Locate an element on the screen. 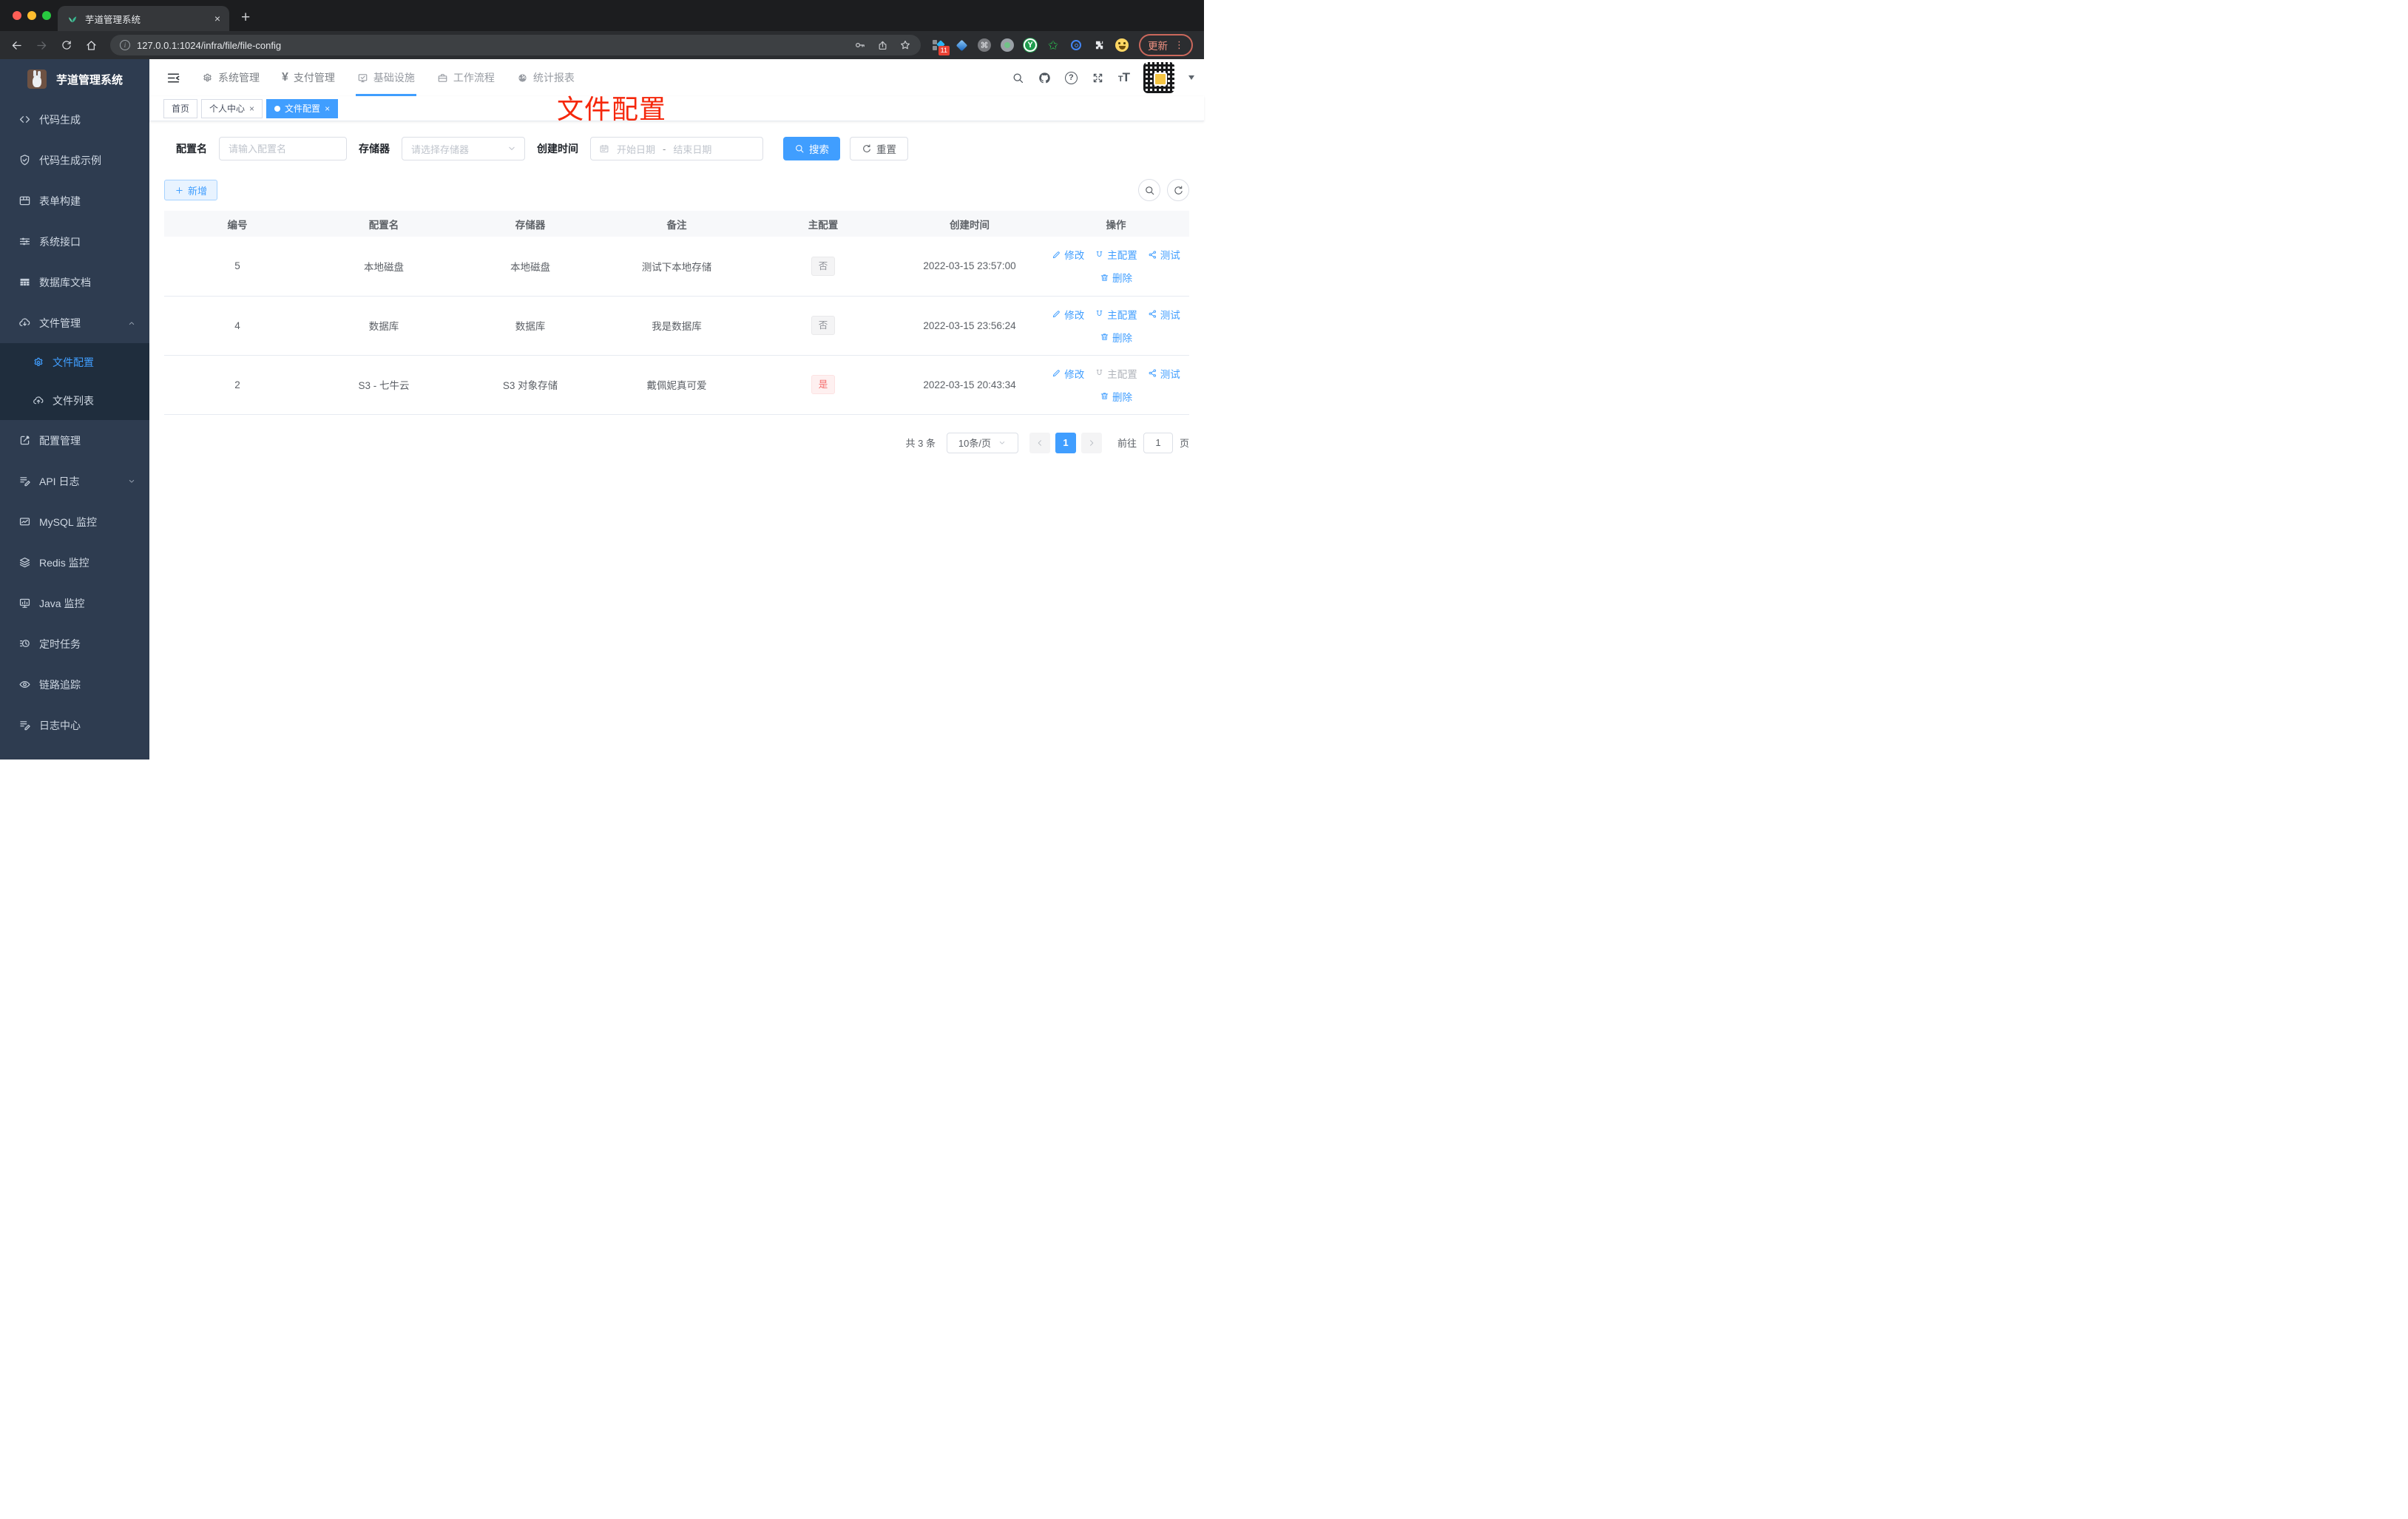  col-master: 主配置 is located at coordinates (823, 224).